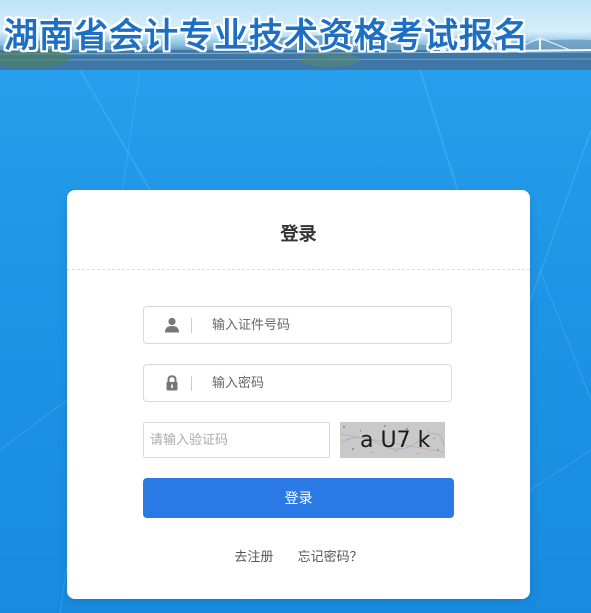 The height and width of the screenshot is (613, 591). I want to click on footer-links: 去注册 忘记密码？, so click(298, 555).